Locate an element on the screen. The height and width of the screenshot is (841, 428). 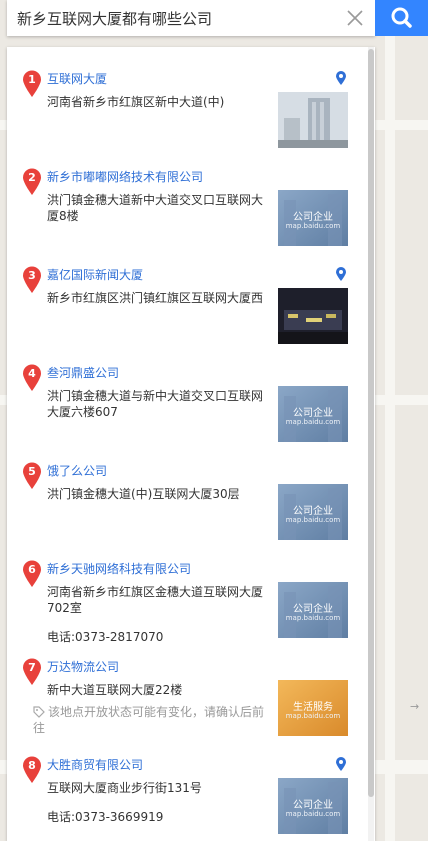
map-pin-icon: 4 is located at coordinates (32, 378).